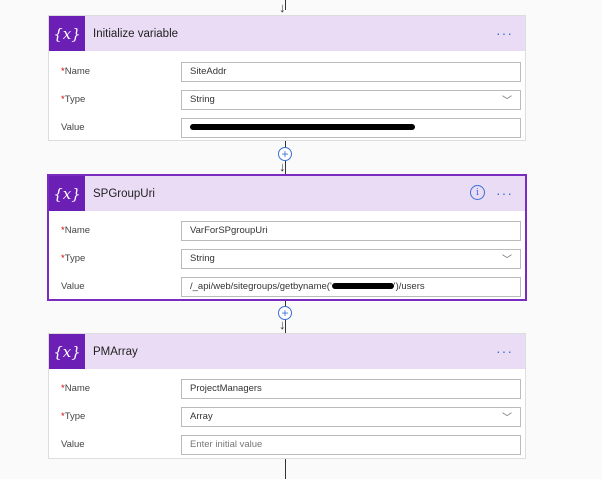 Image resolution: width=602 pixels, height=479 pixels. I want to click on name-input: ProjectManagers, so click(351, 388).